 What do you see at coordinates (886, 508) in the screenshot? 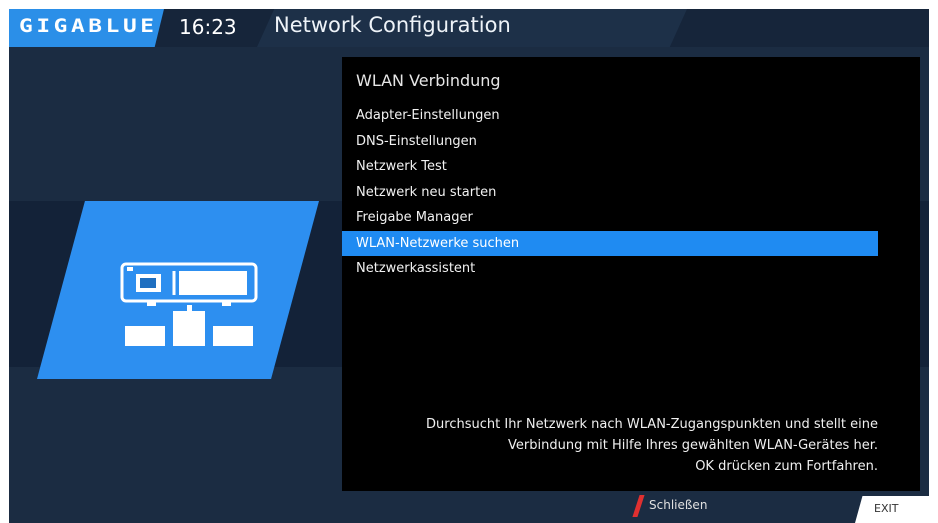
I see `exit-key-label: EXIT` at bounding box center [886, 508].